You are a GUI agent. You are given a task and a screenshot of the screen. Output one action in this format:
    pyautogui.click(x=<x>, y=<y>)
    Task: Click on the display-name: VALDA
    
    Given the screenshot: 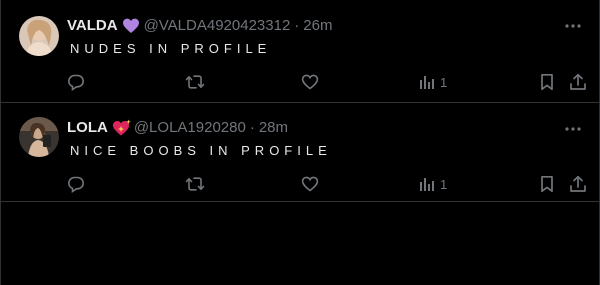 What is the action you would take?
    pyautogui.click(x=92, y=26)
    